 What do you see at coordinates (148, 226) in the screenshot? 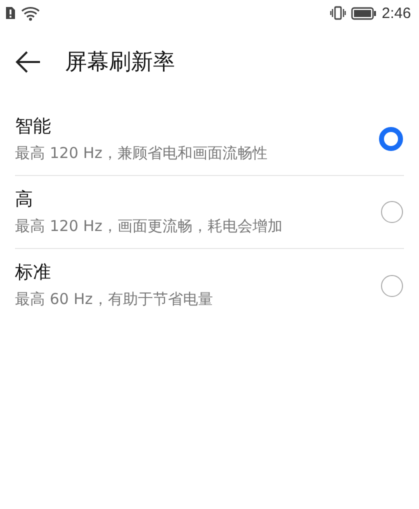
I see `option-description: 最高 120 Hz，画面更流畅，耗电会增加` at bounding box center [148, 226].